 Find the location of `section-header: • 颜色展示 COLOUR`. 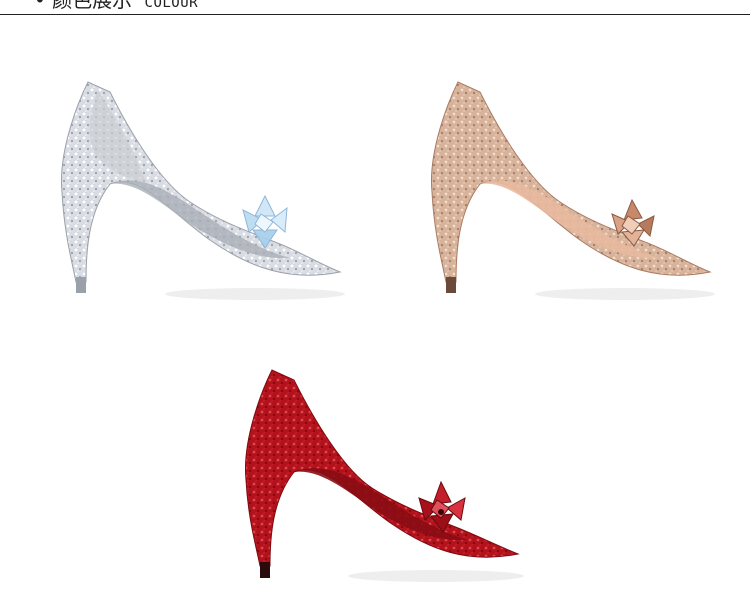

section-header: • 颜色展示 COLOUR is located at coordinates (375, 7).